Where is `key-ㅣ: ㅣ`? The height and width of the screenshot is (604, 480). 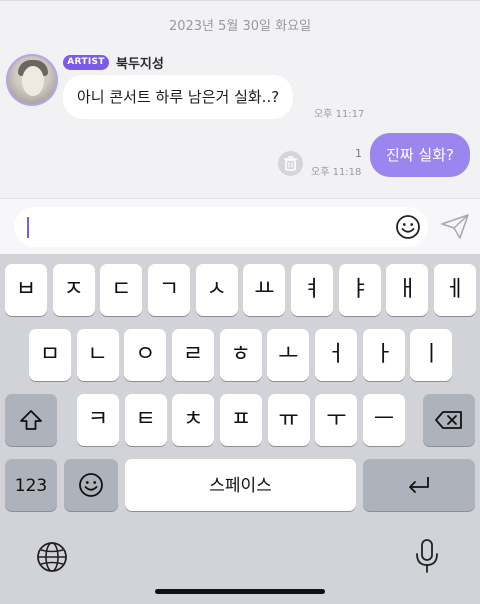 key-ㅣ: ㅣ is located at coordinates (431, 355).